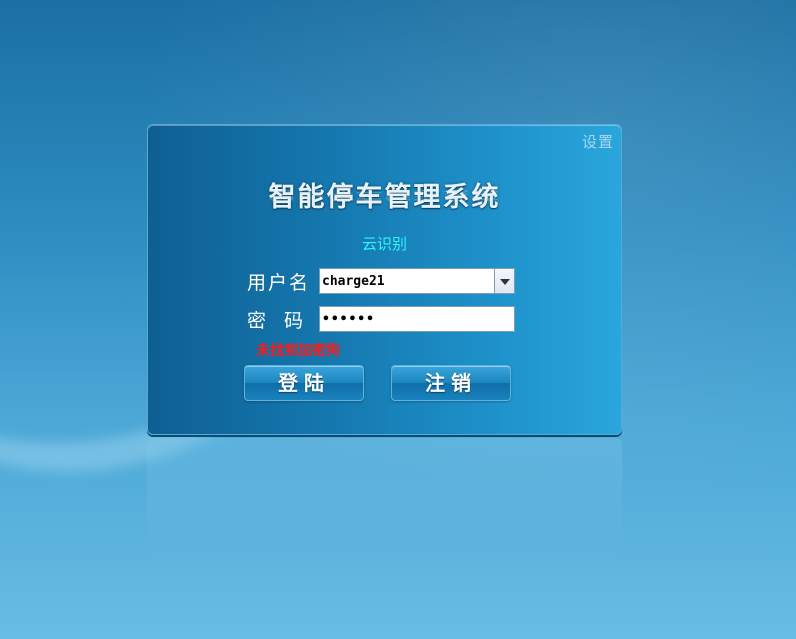 Image resolution: width=796 pixels, height=639 pixels. I want to click on dongle-error-message: 未找到加密狗, so click(298, 351).